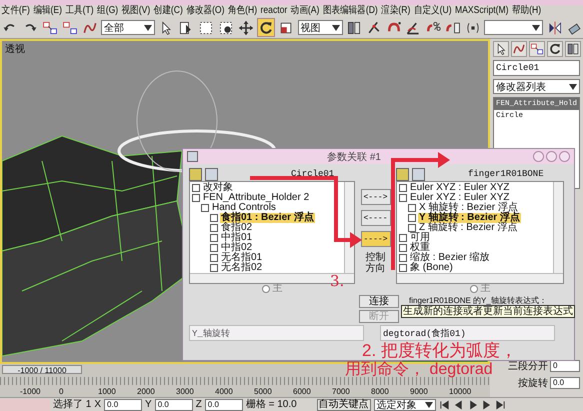  I want to click on track-item: Y 轴旋转 : Bezier 浮点, so click(469, 218).